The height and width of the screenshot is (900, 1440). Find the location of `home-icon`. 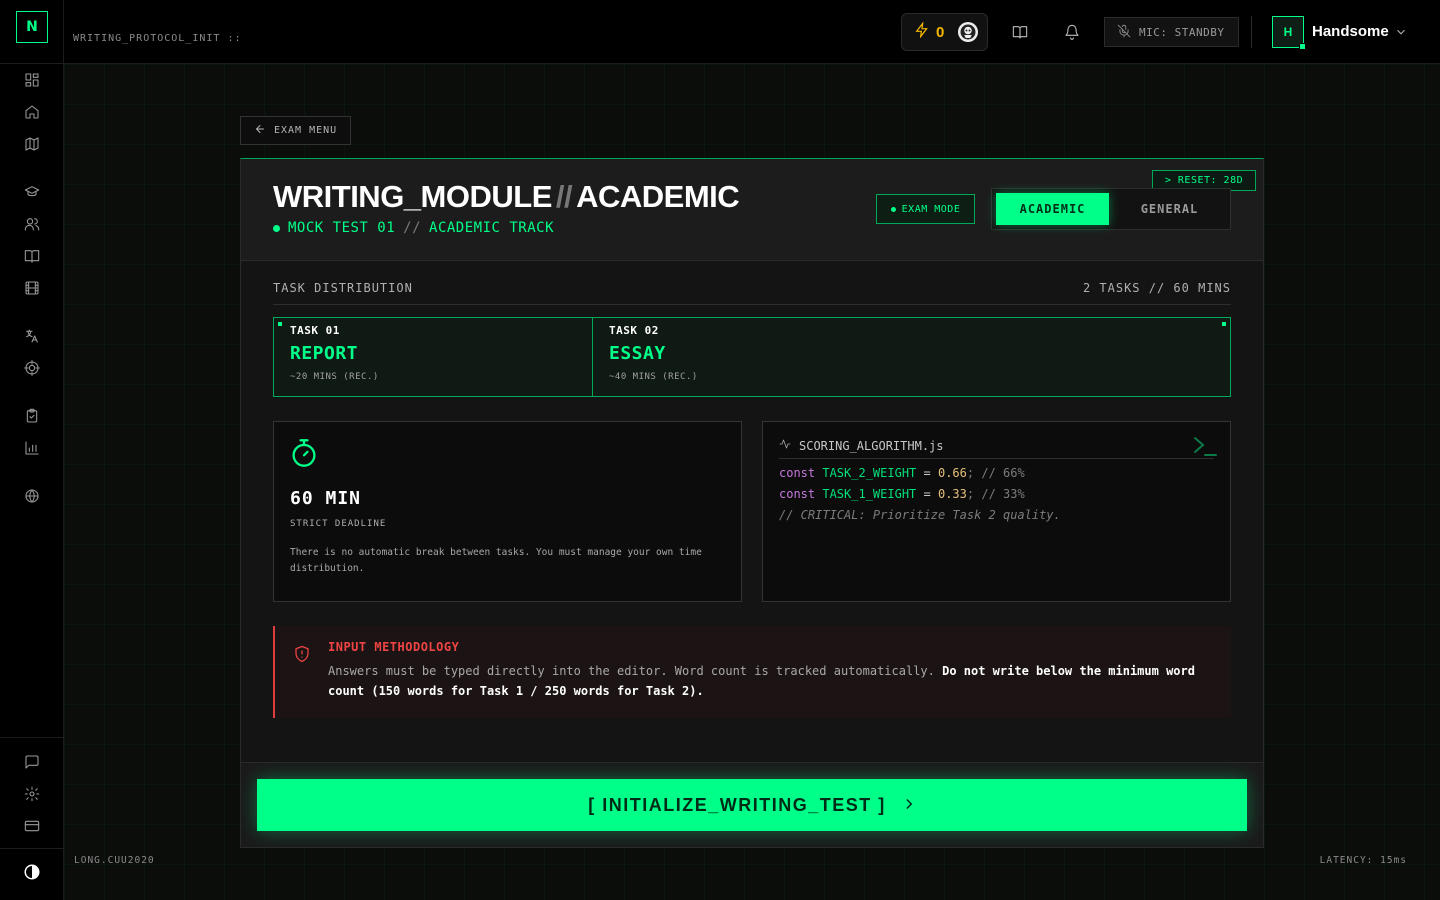

home-icon is located at coordinates (32, 112).